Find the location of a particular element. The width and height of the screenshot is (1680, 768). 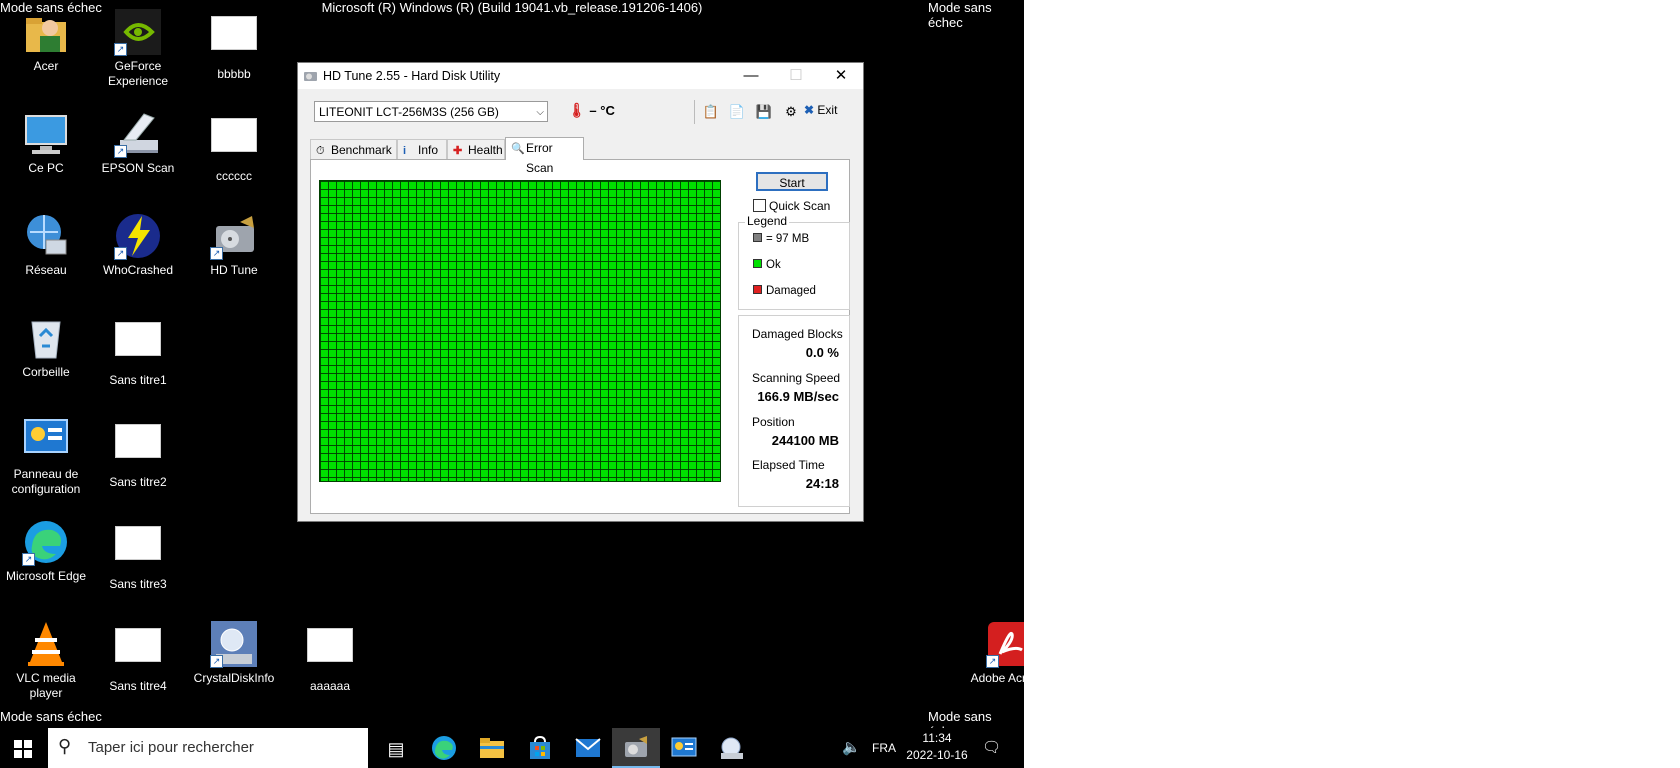

taskbar-crystaldiskinfo is located at coordinates (732, 748).